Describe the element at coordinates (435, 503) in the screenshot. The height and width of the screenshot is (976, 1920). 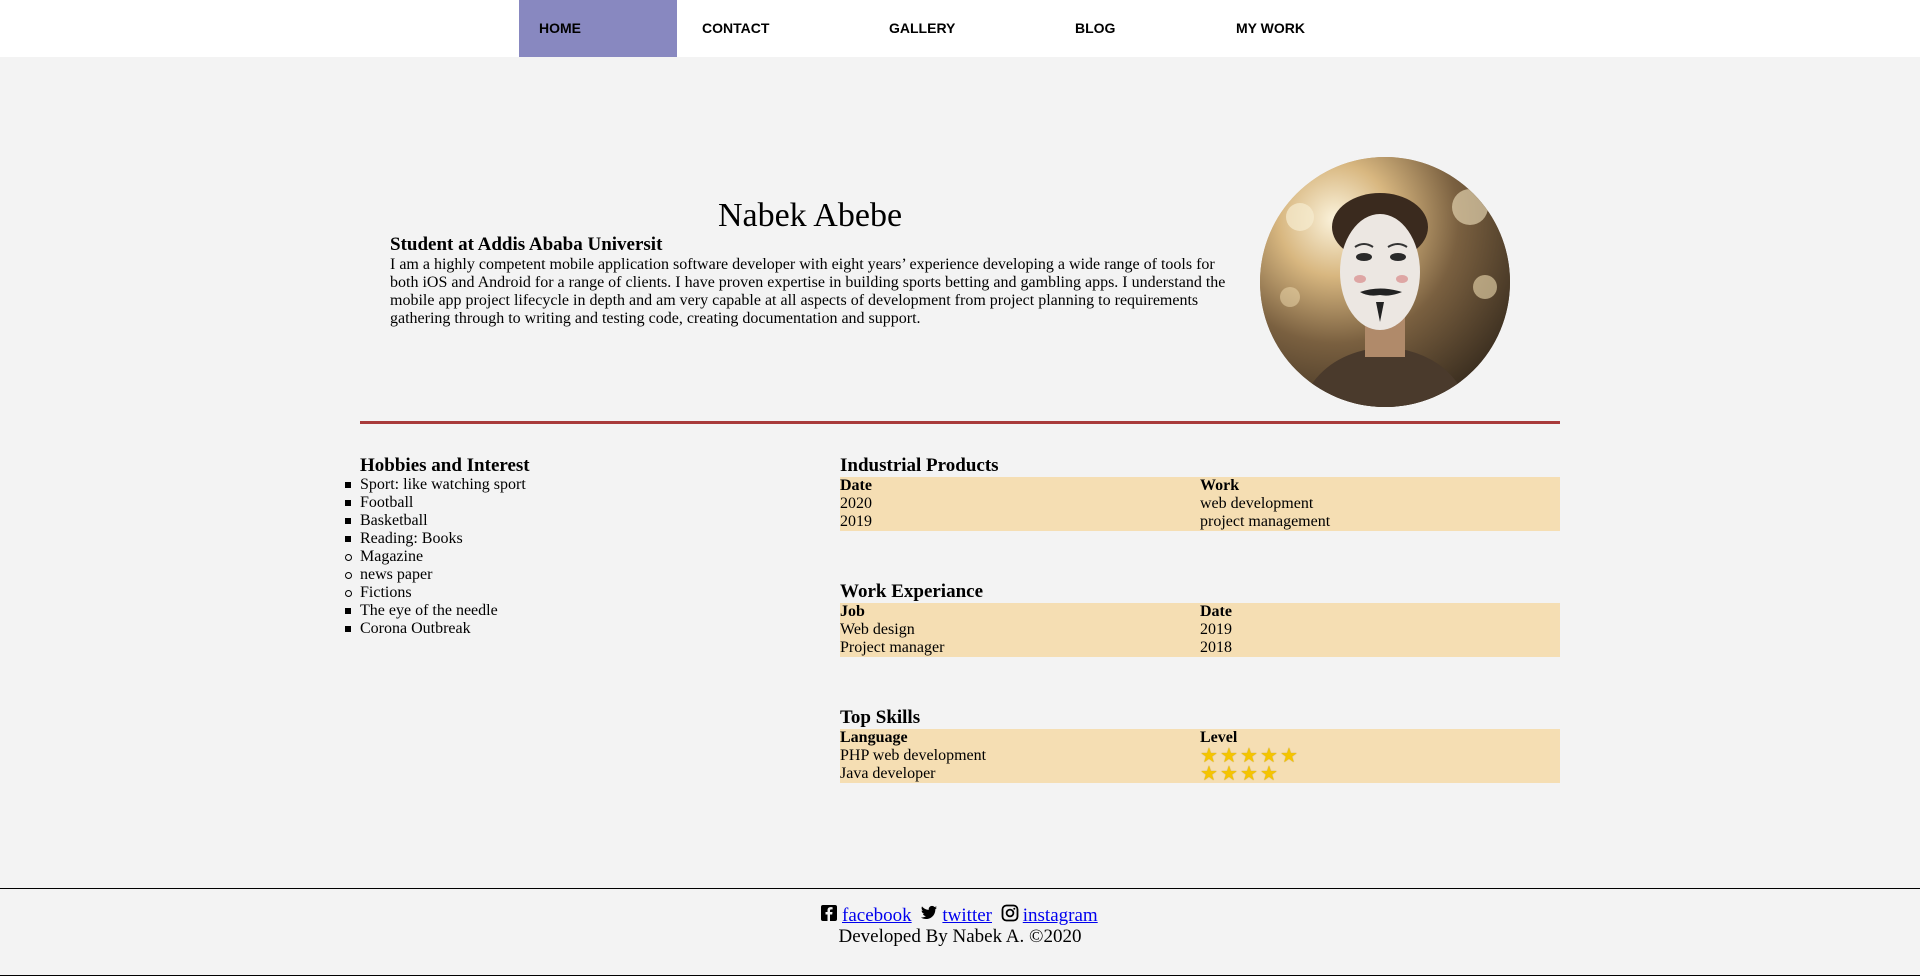
I see `list-item: Football` at that location.